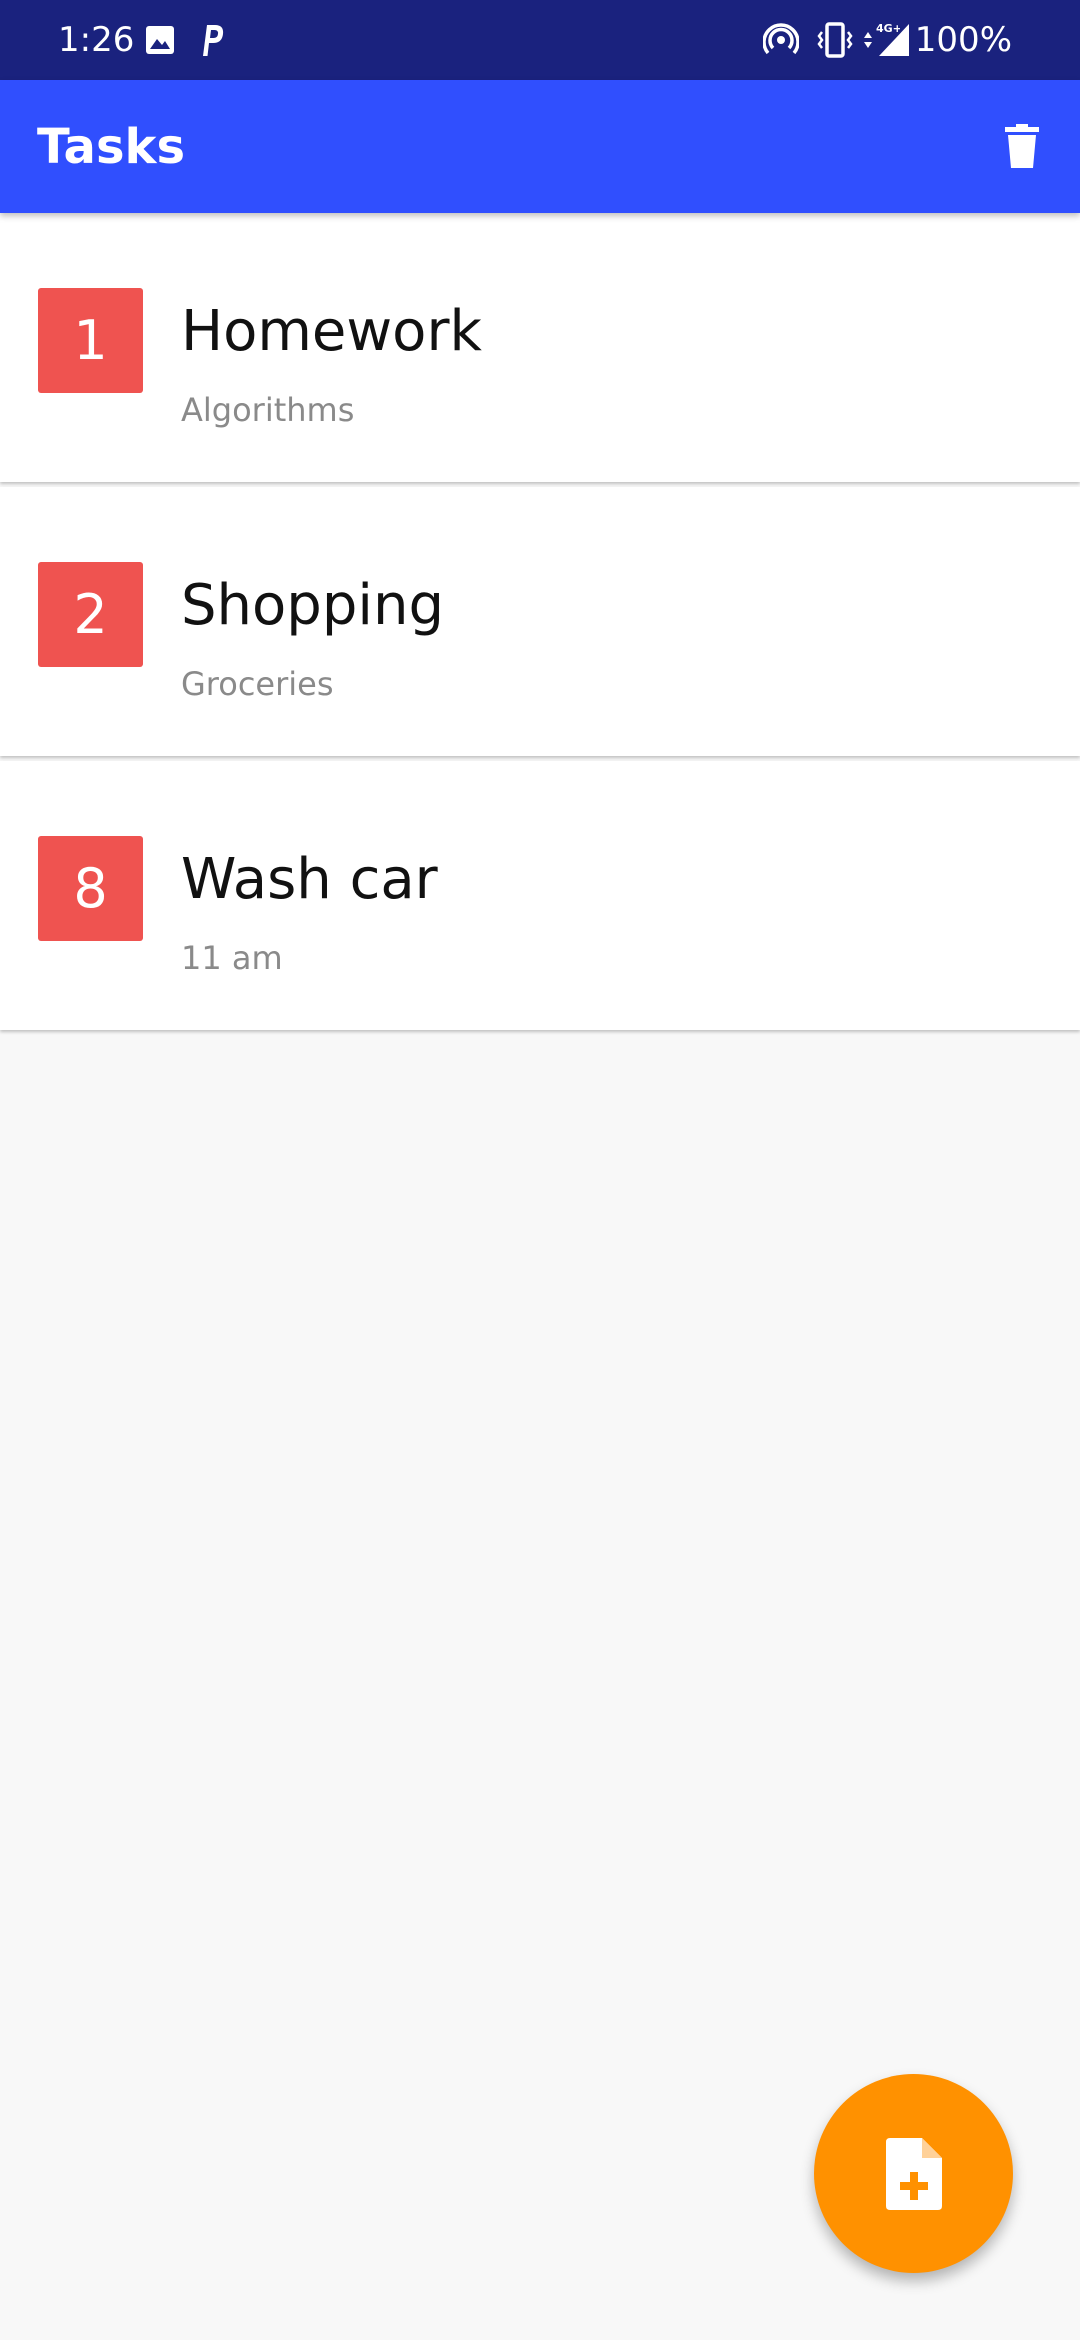  I want to click on priority-badge: 1, so click(90, 340).